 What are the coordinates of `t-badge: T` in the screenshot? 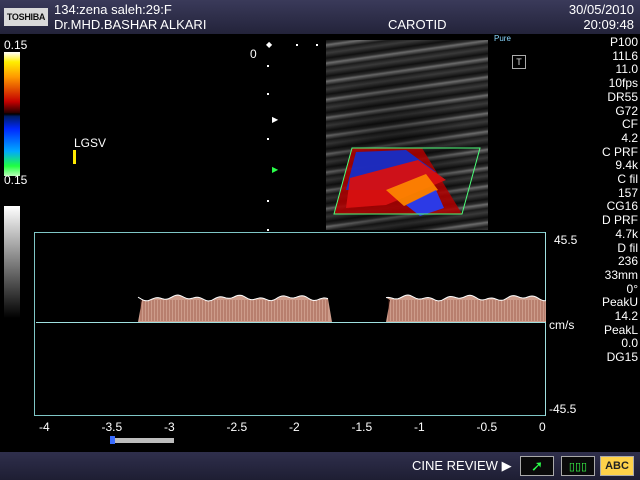 It's located at (519, 62).